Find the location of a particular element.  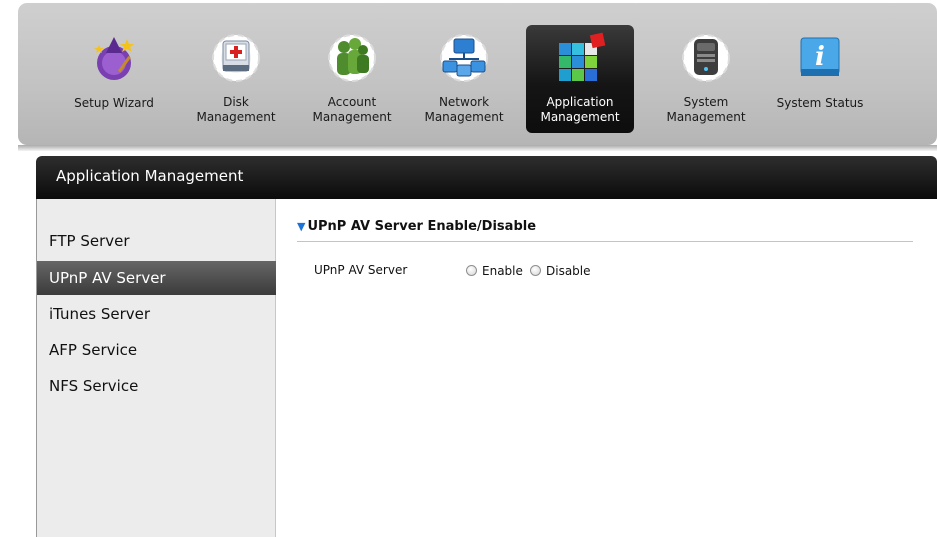

info-icon: i is located at coordinates (820, 56).